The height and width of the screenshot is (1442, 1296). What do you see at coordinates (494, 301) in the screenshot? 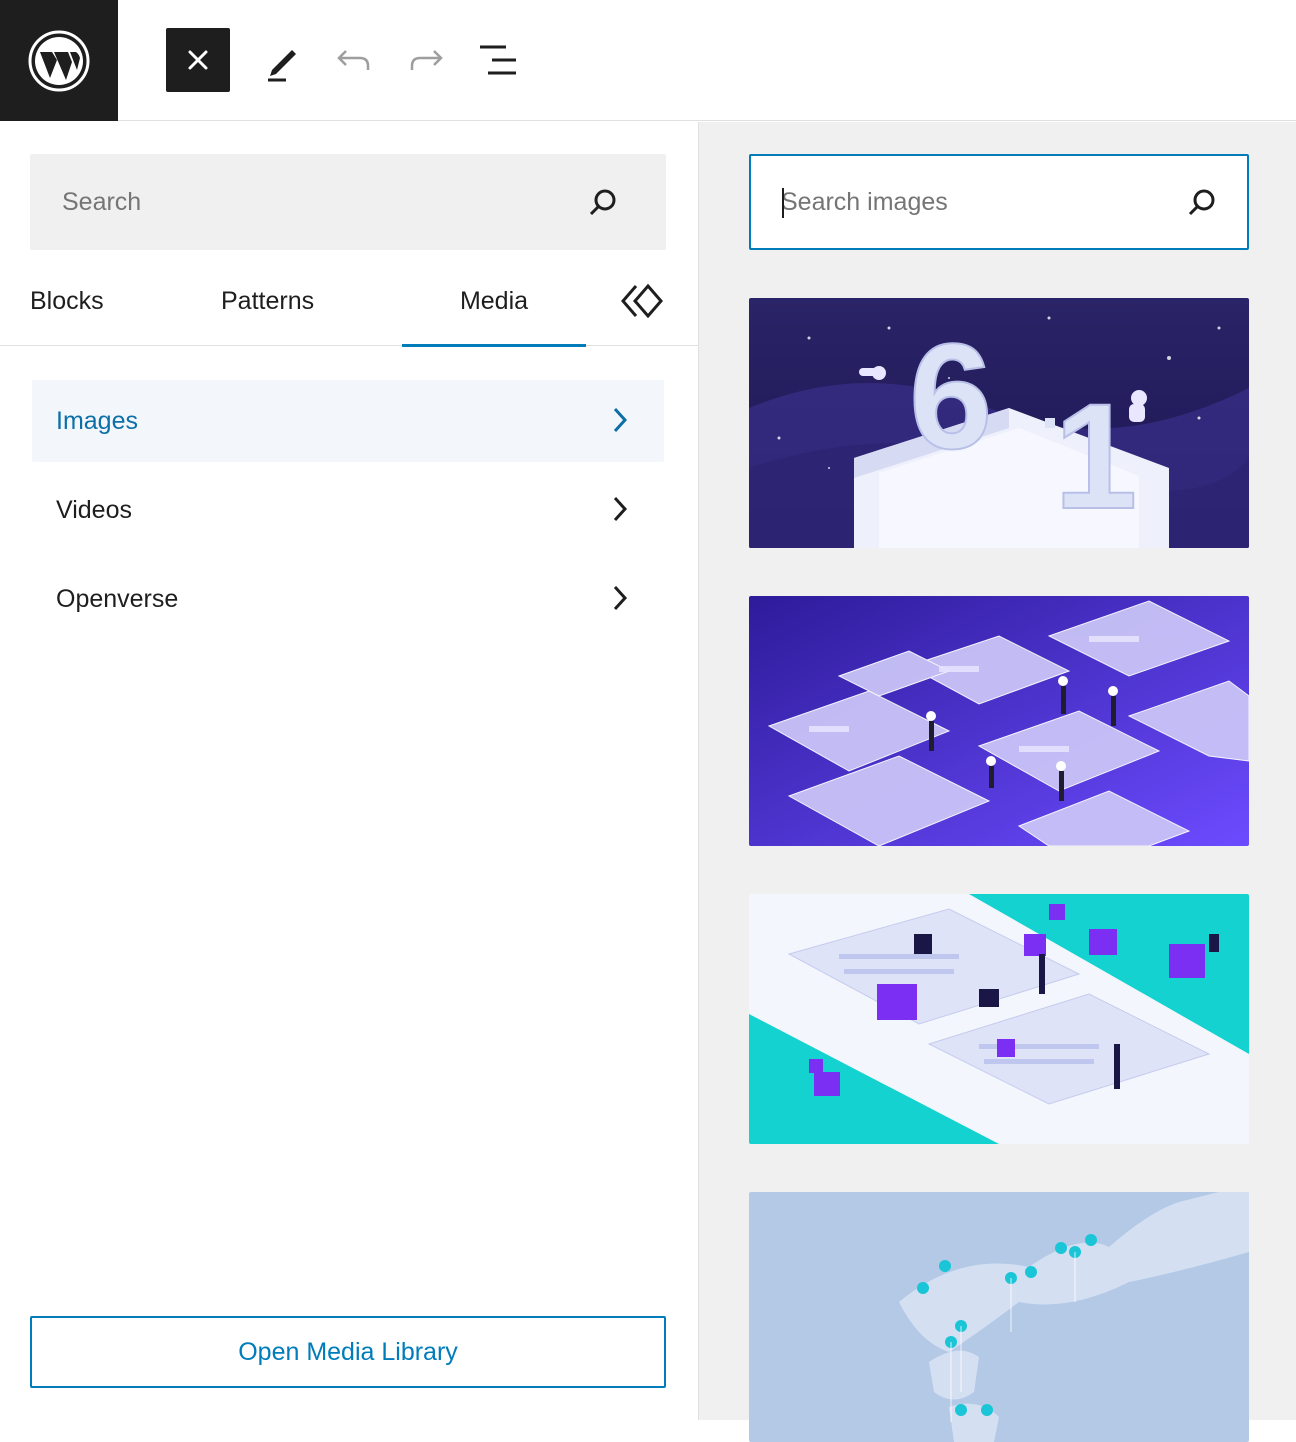
I see `tab-media: Media` at bounding box center [494, 301].